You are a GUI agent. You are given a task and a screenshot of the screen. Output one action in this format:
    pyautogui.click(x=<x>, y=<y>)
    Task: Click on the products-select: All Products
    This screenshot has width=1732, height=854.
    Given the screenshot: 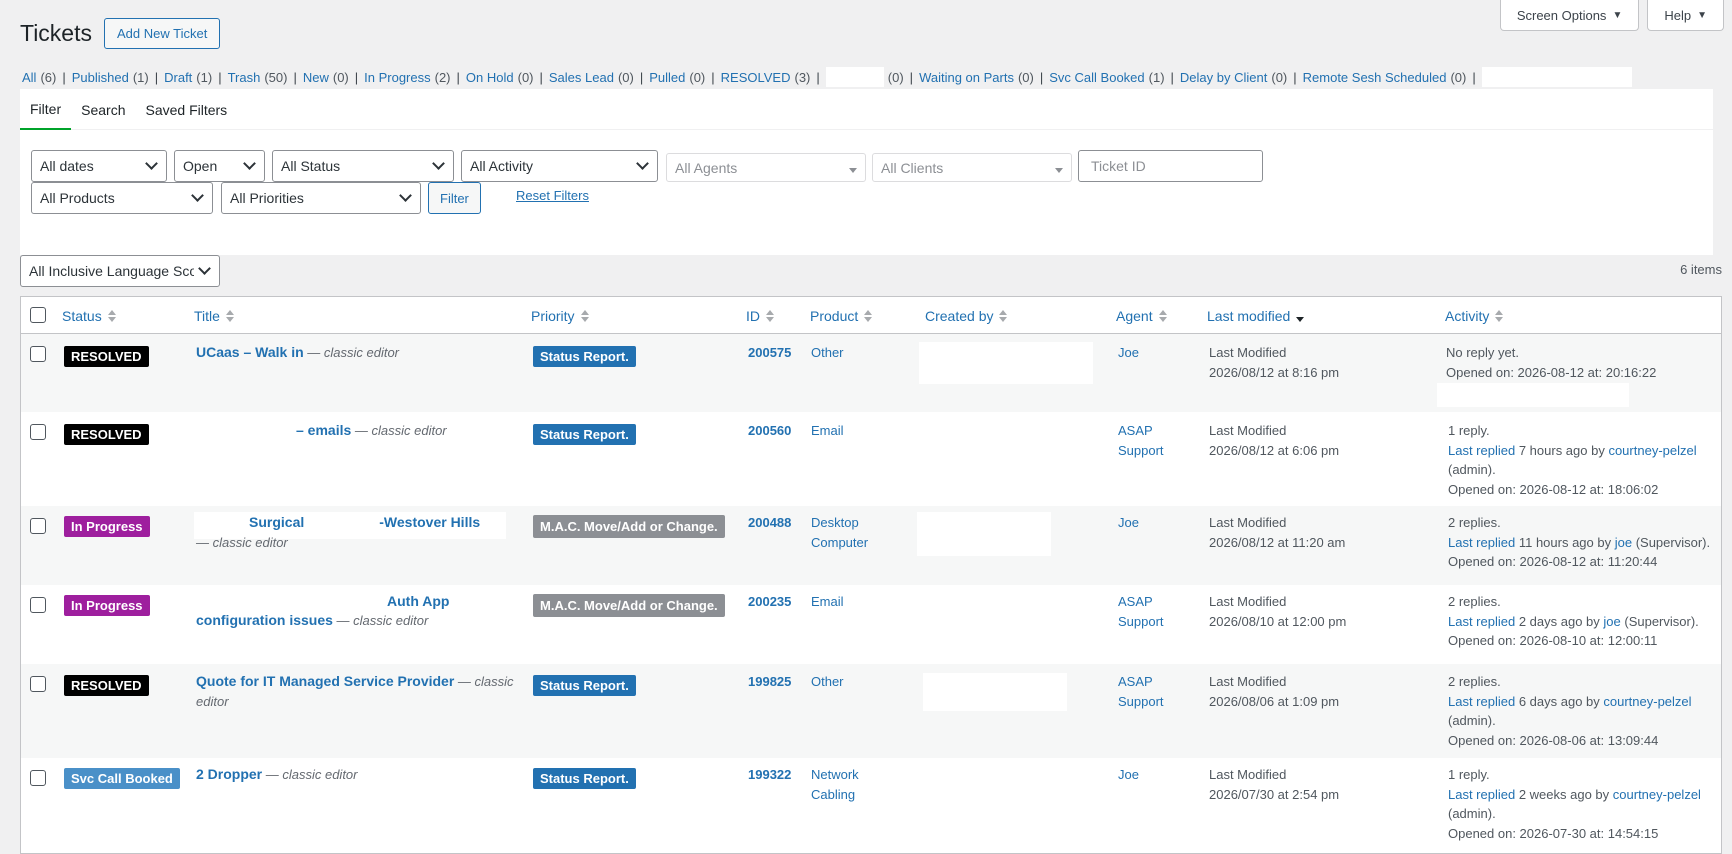 What is the action you would take?
    pyautogui.click(x=122, y=198)
    